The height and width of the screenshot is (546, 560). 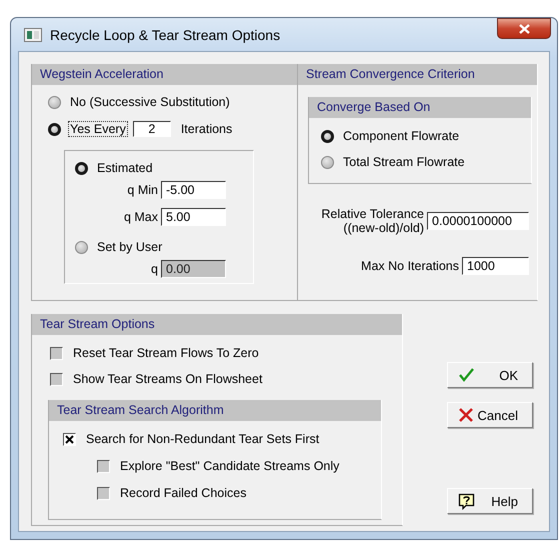 What do you see at coordinates (466, 501) in the screenshot?
I see `help-icon` at bounding box center [466, 501].